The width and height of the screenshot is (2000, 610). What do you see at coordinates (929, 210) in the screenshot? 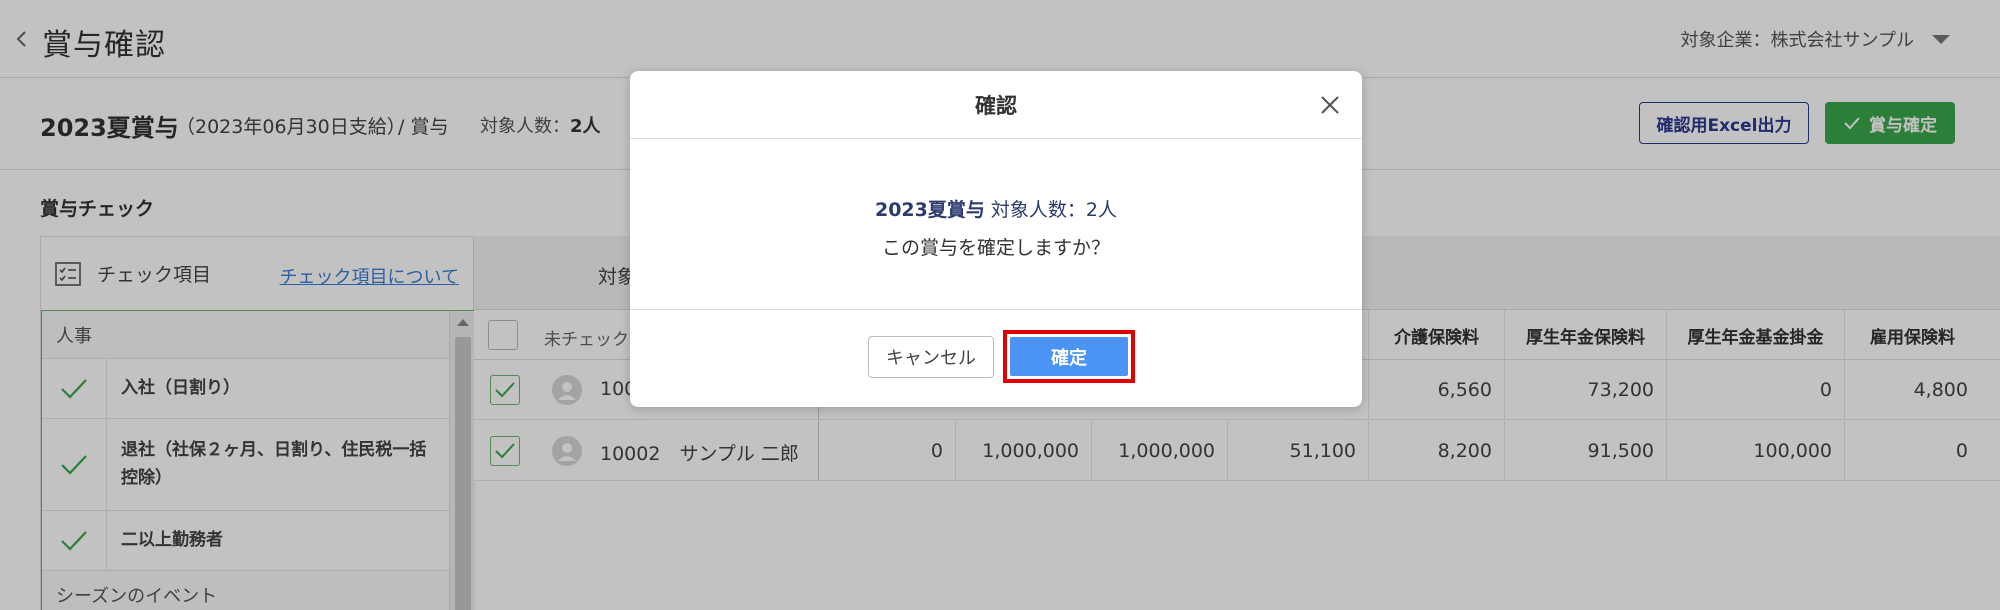
I see `dialog-bonus-name: 2023夏賞与` at bounding box center [929, 210].